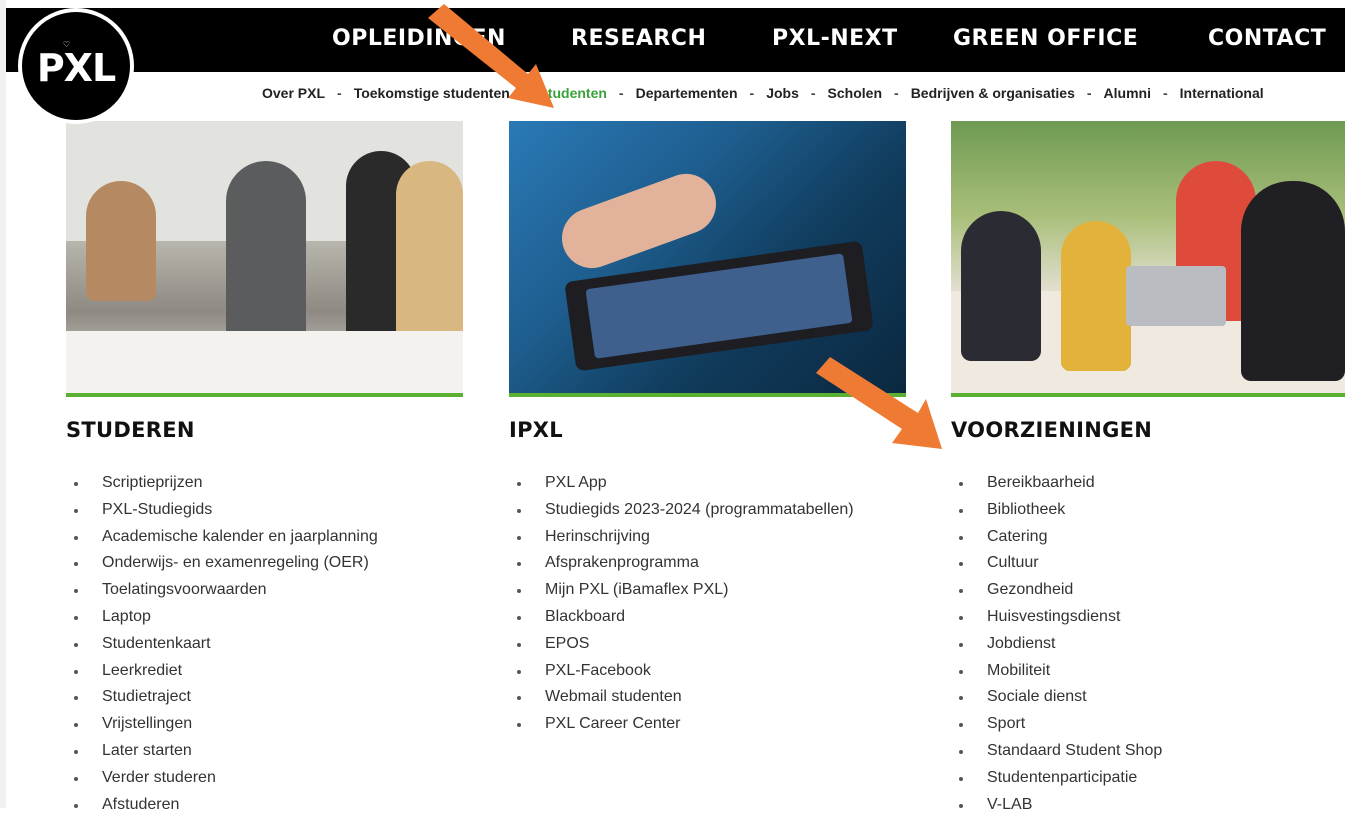 The image size is (1345, 818). I want to click on list-item: Jobdienst, so click(1056, 644).